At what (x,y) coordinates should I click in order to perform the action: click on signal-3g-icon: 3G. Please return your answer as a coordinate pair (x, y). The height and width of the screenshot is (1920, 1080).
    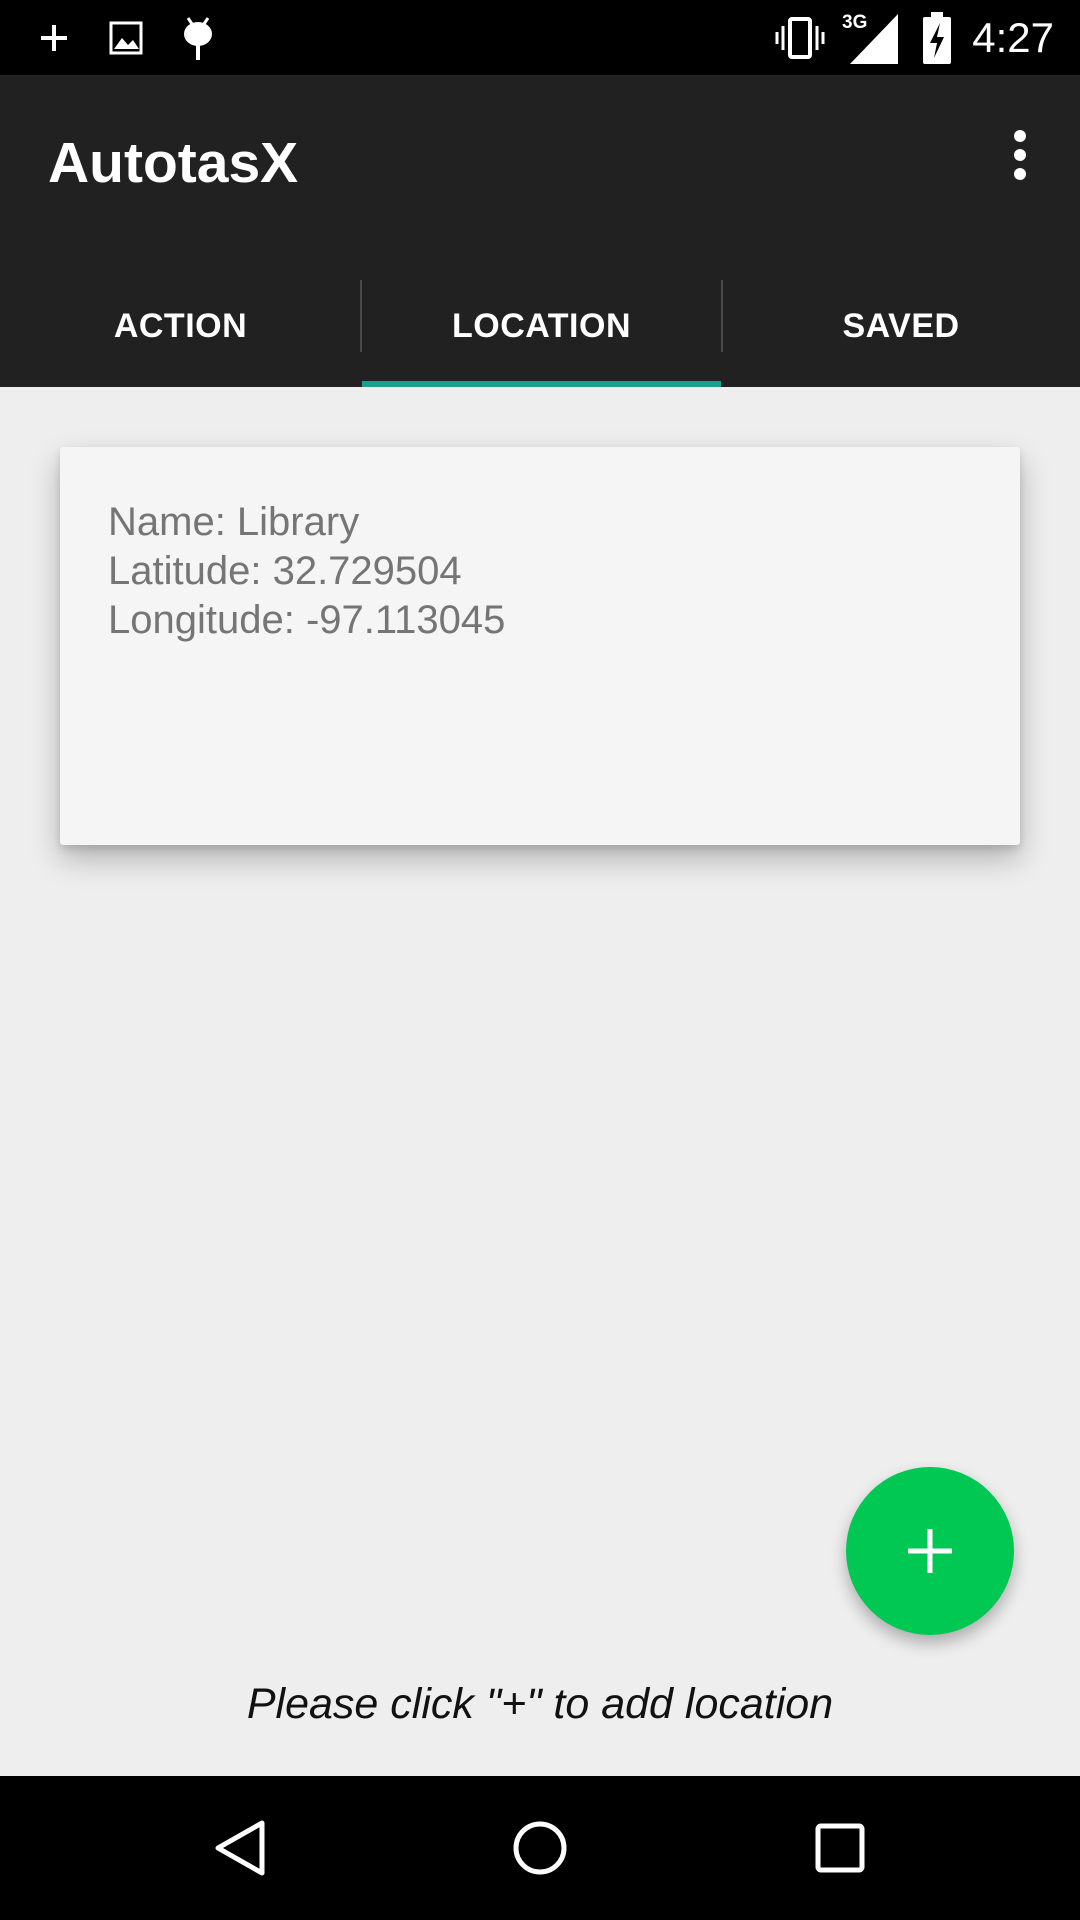
    Looking at the image, I should click on (871, 37).